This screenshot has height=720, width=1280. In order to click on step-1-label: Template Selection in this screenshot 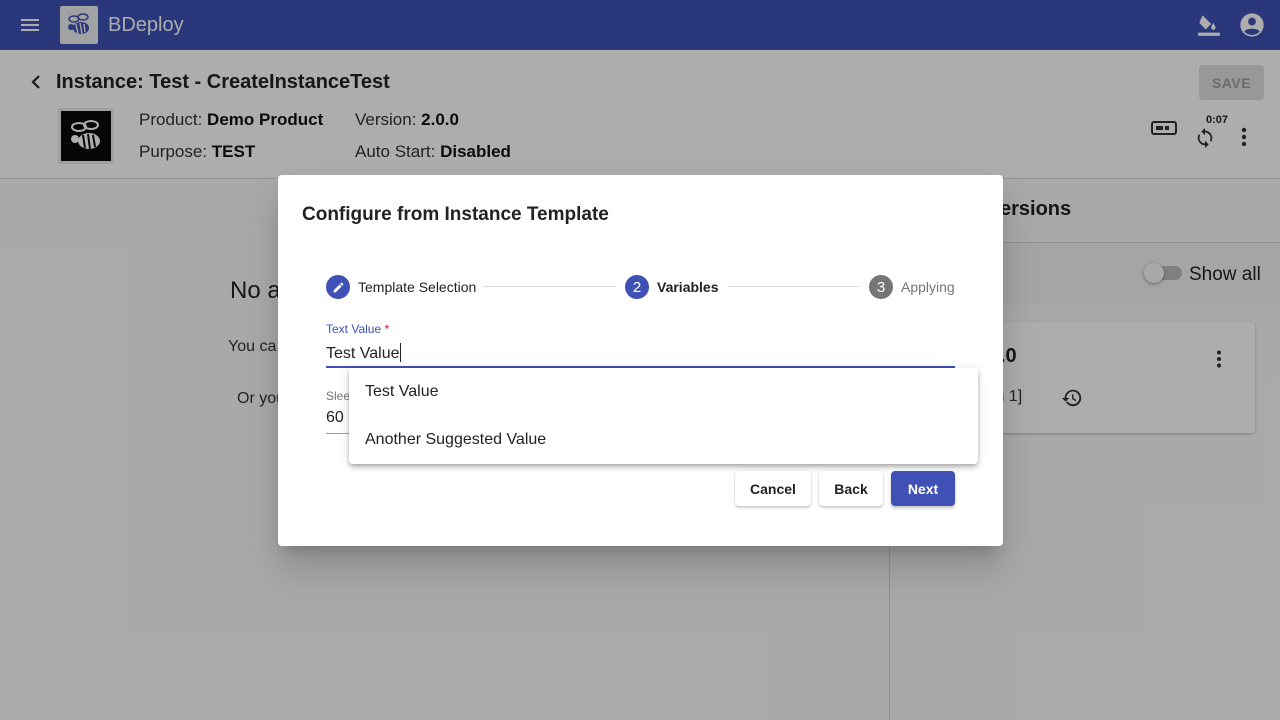, I will do `click(417, 287)`.